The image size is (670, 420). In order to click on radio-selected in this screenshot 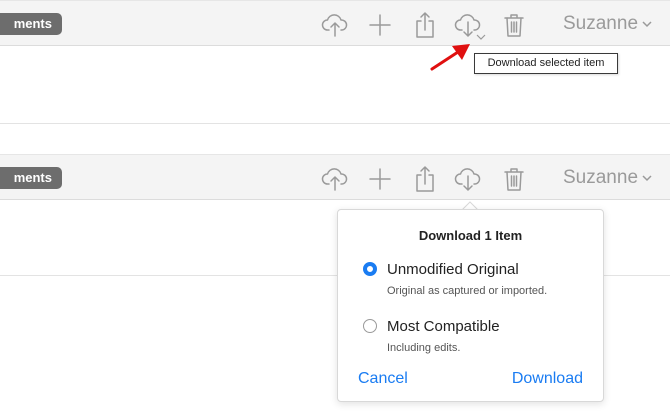, I will do `click(370, 269)`.